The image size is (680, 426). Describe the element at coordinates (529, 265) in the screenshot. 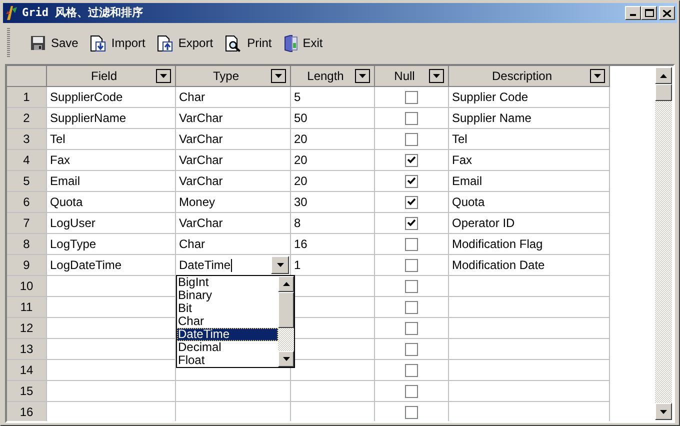

I see `table-cell: Modification Date` at that location.